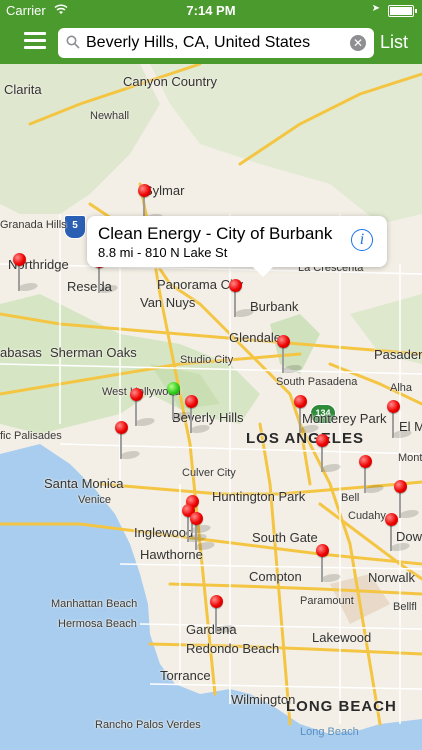 This screenshot has width=422, height=750. Describe the element at coordinates (342, 637) in the screenshot. I see `map-label: Lakewood` at that location.